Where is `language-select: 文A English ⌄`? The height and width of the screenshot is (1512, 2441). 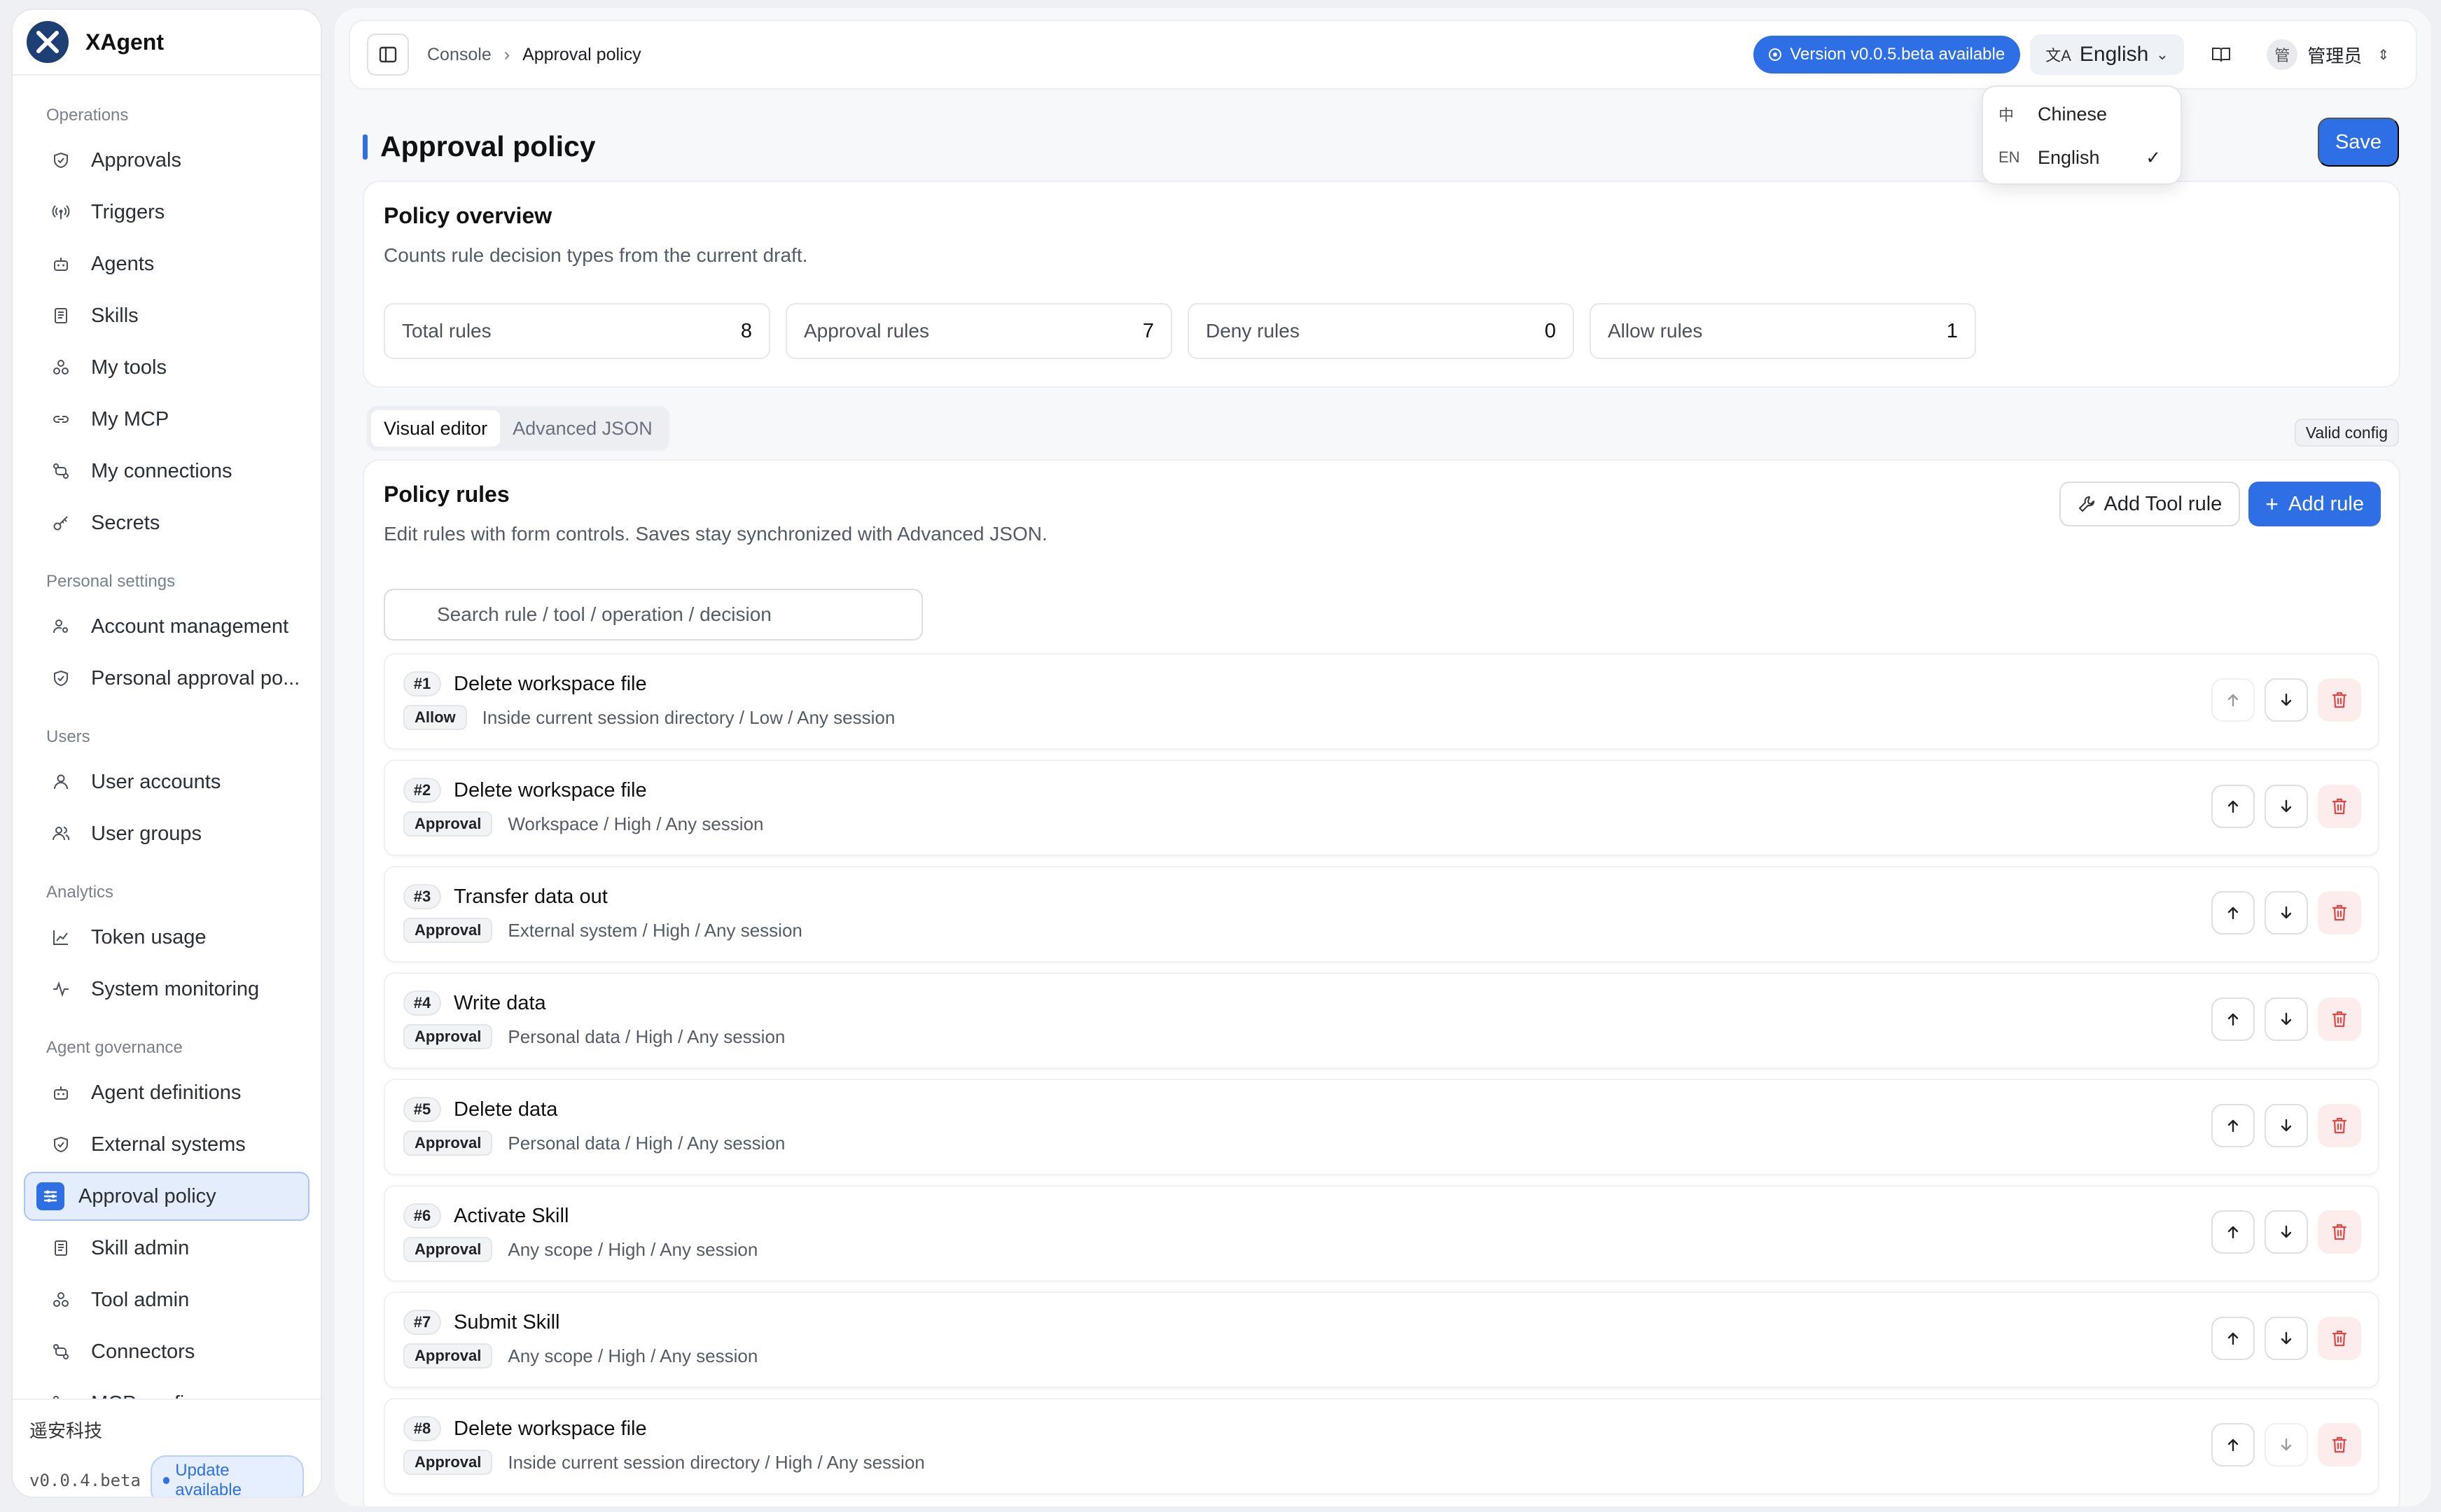
language-select: 文A English ⌄ is located at coordinates (2107, 54).